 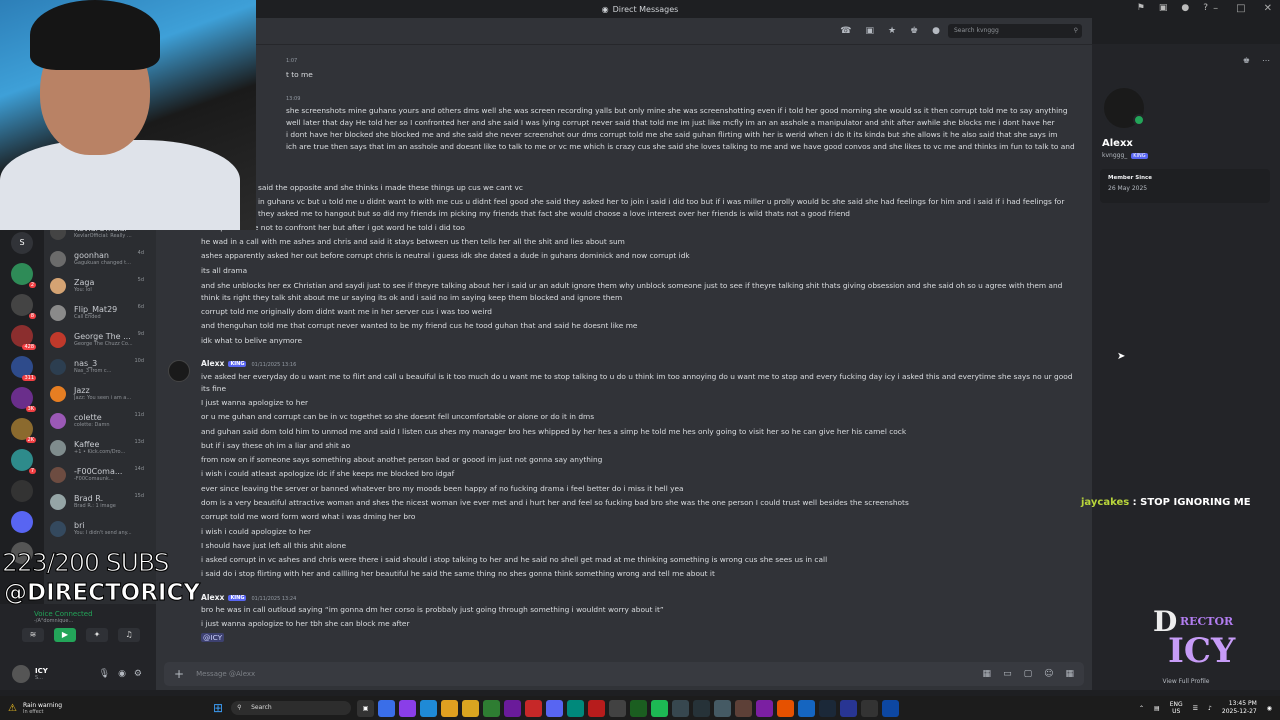 I want to click on mention: @ICY, so click(x=213, y=637).